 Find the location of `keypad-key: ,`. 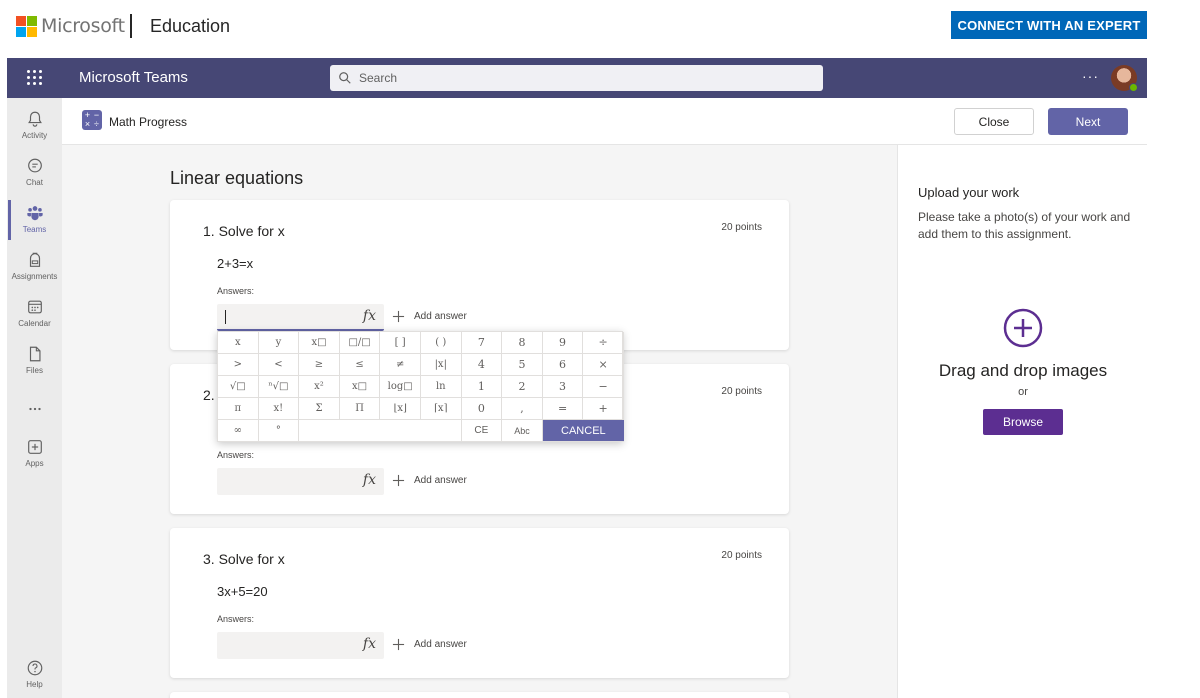

keypad-key: , is located at coordinates (522, 409).